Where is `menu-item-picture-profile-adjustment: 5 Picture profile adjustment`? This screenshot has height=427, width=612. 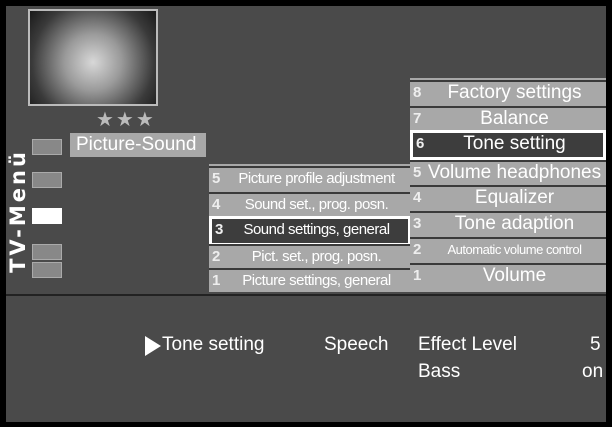
menu-item-picture-profile-adjustment: 5 Picture profile adjustment is located at coordinates (310, 178).